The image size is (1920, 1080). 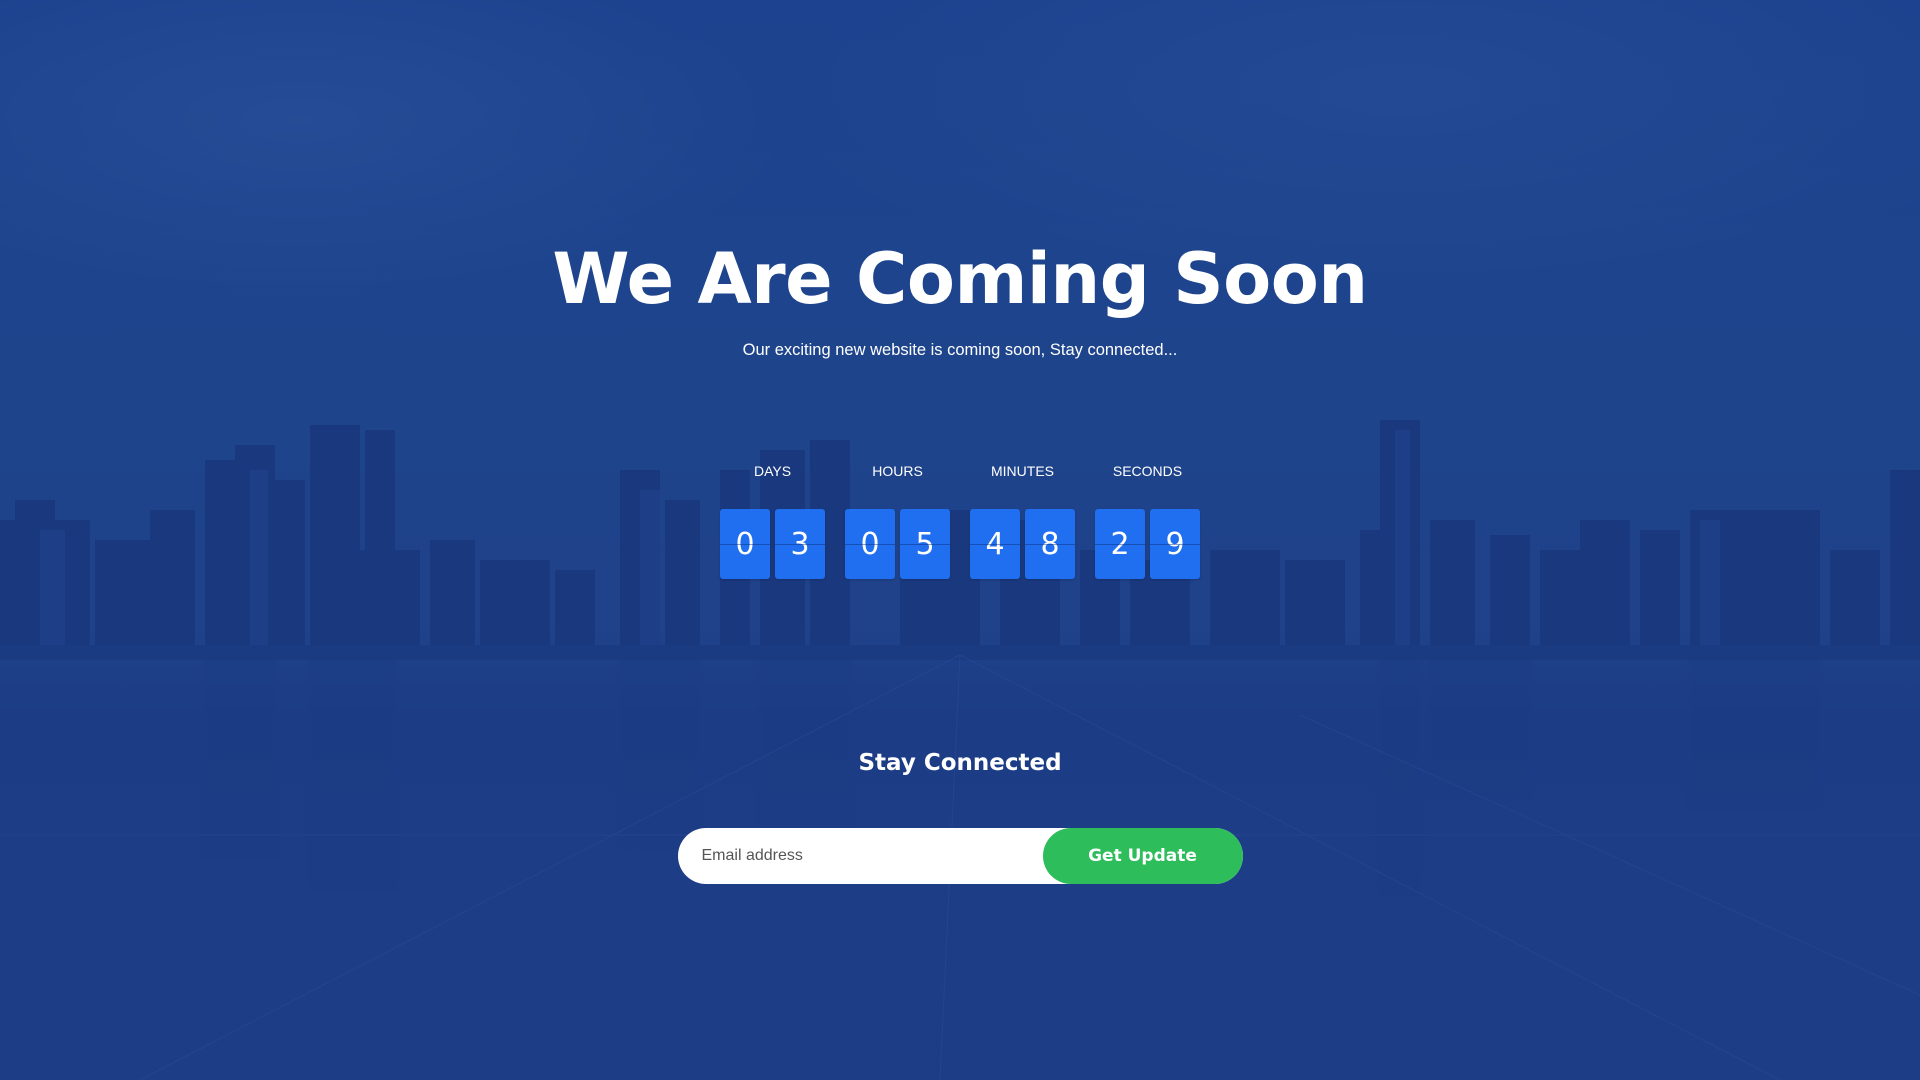 I want to click on countdown-digit: 8, so click(x=1050, y=544).